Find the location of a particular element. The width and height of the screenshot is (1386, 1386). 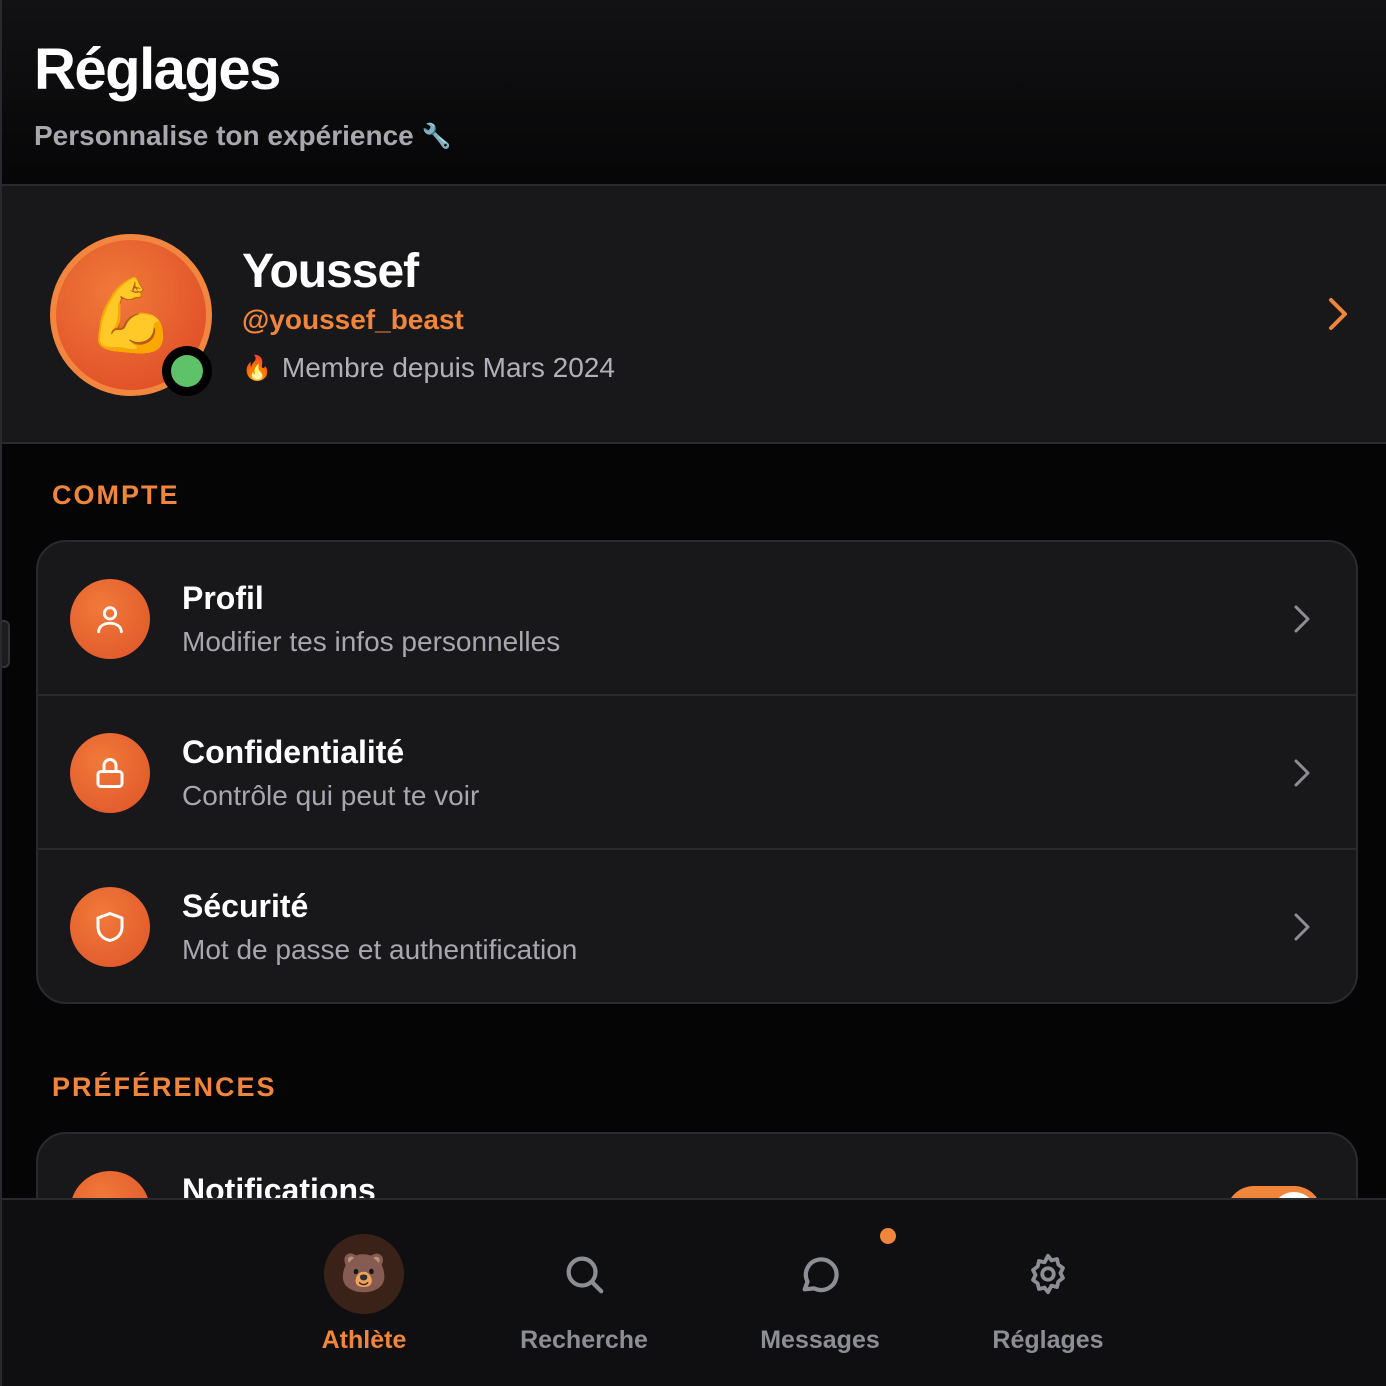

page-title: Réglages is located at coordinates (157, 69).